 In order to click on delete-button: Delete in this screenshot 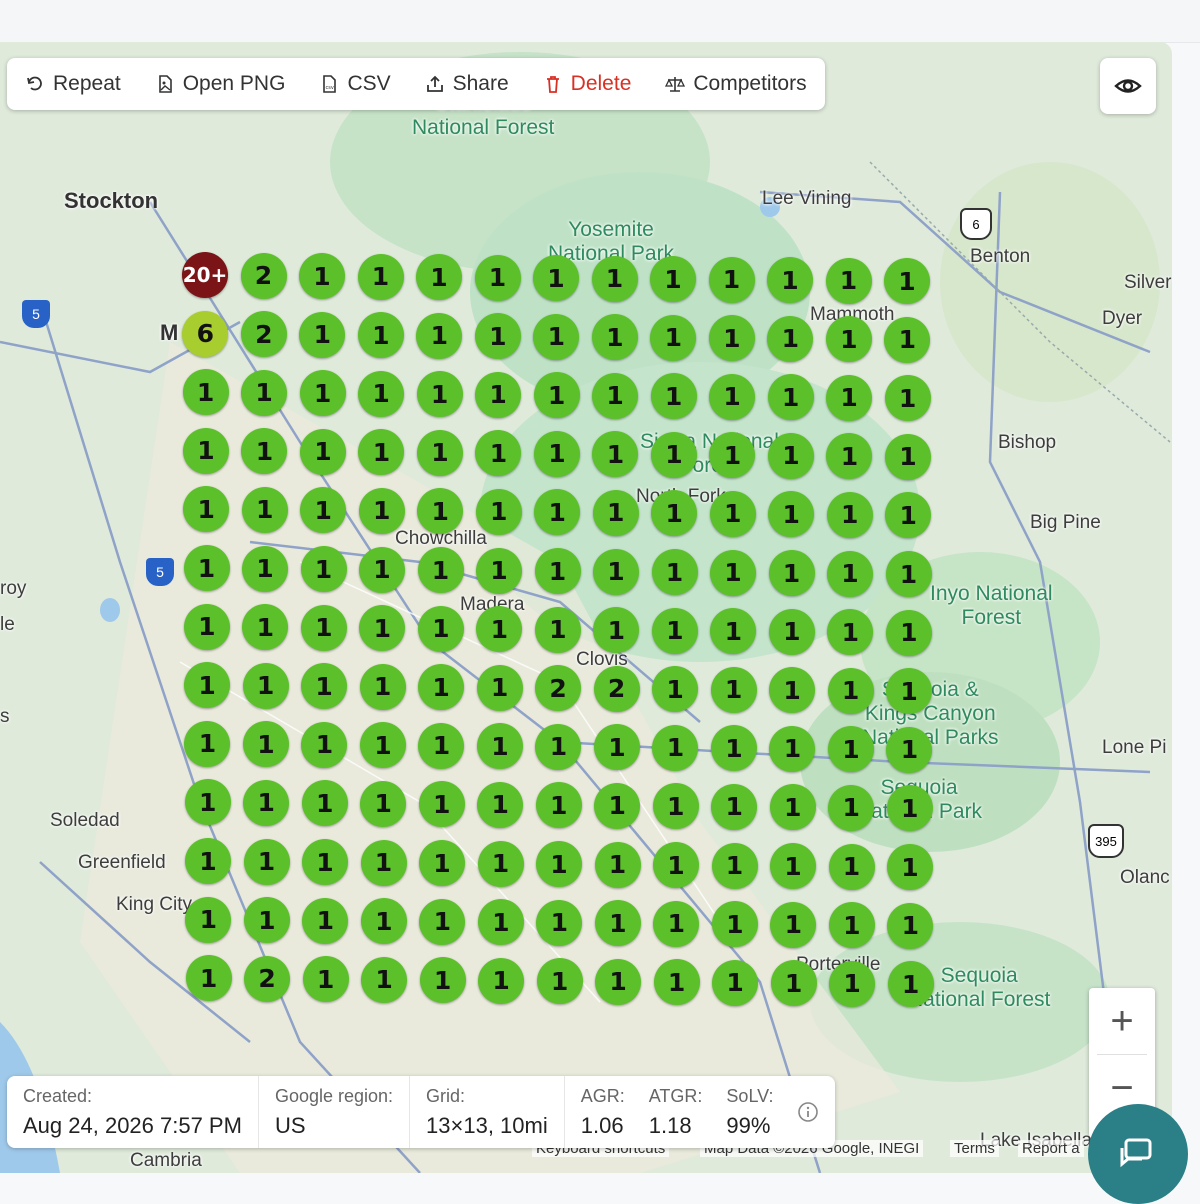, I will do `click(587, 84)`.